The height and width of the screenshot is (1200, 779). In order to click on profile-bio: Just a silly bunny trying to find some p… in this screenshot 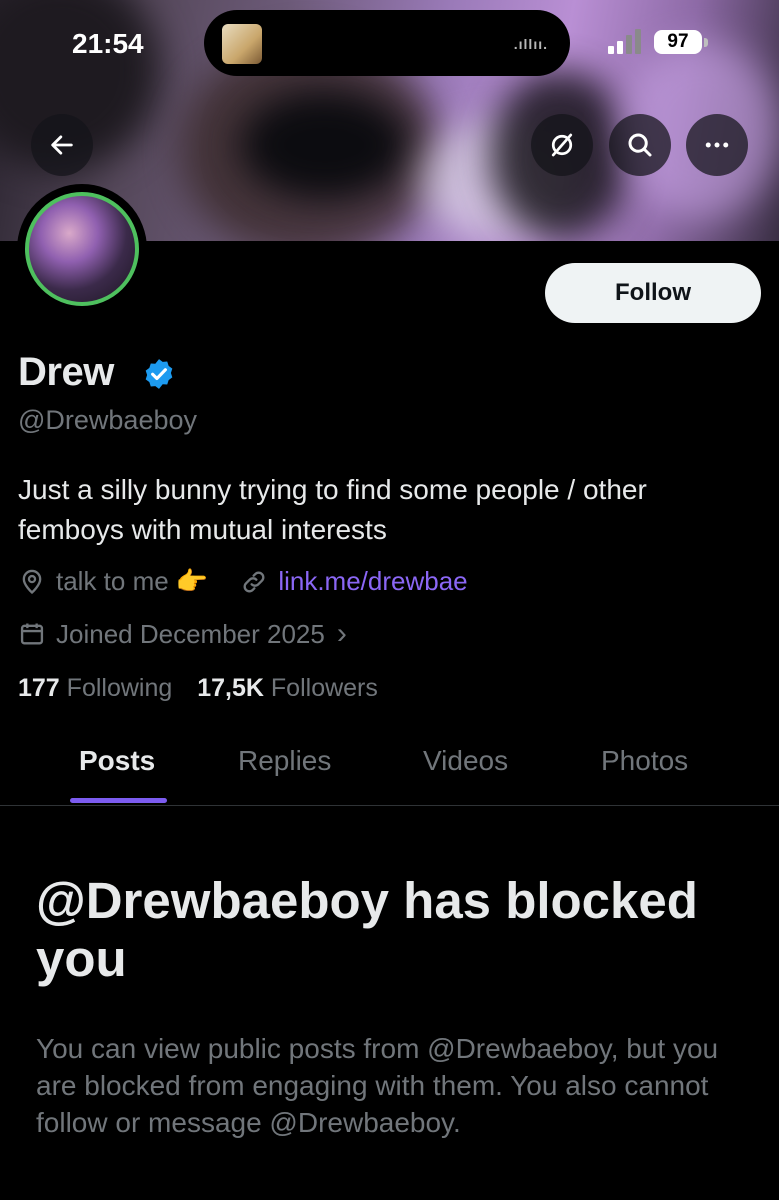, I will do `click(332, 509)`.